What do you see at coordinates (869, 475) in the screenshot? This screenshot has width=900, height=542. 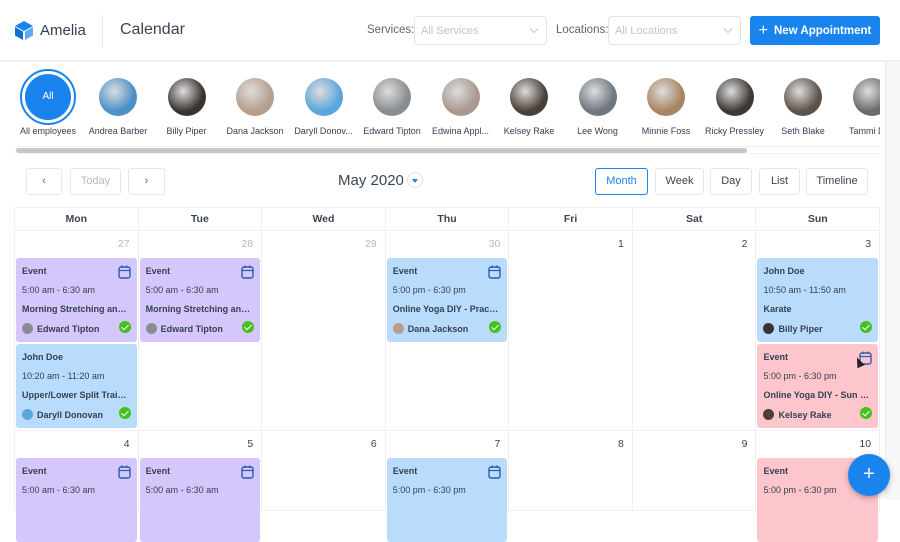 I see `add-appointment-fab: +` at bounding box center [869, 475].